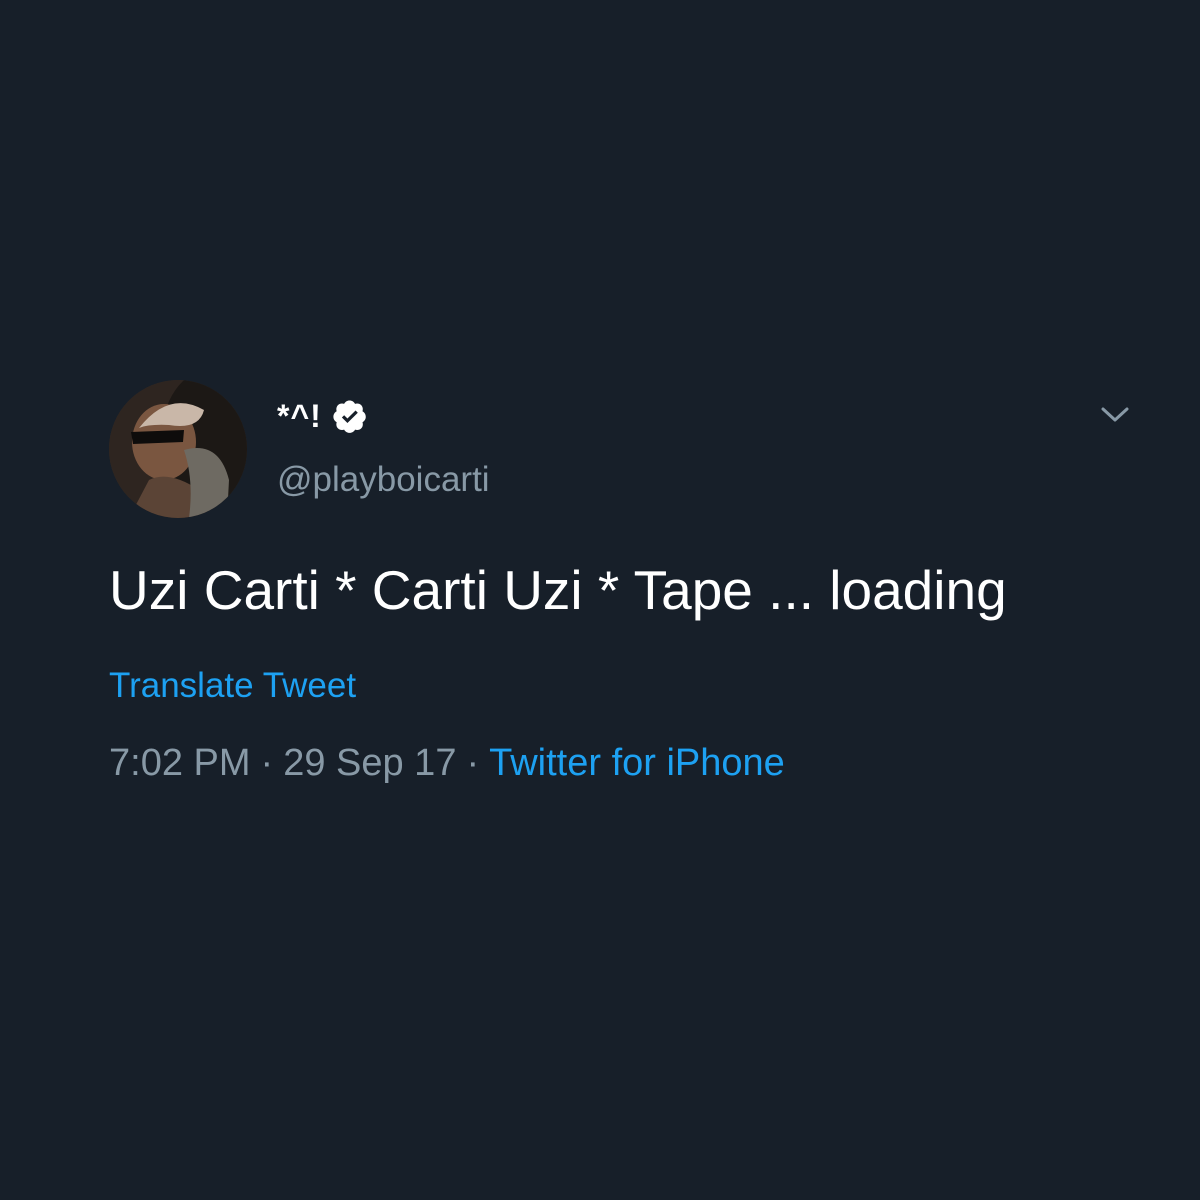 The width and height of the screenshot is (1200, 1200). I want to click on tweet-meta: 7:02 PM · 29 Sep 17 · Twitter for iPhone, so click(447, 763).